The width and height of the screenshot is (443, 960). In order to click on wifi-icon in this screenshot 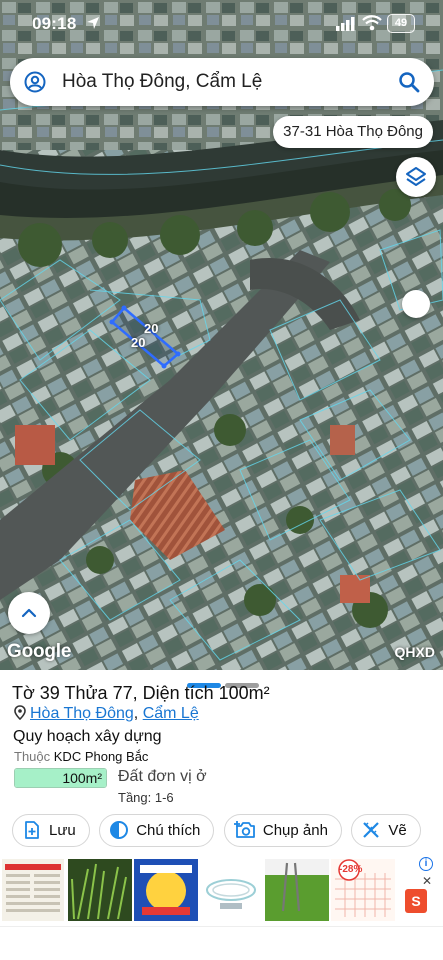, I will do `click(372, 23)`.